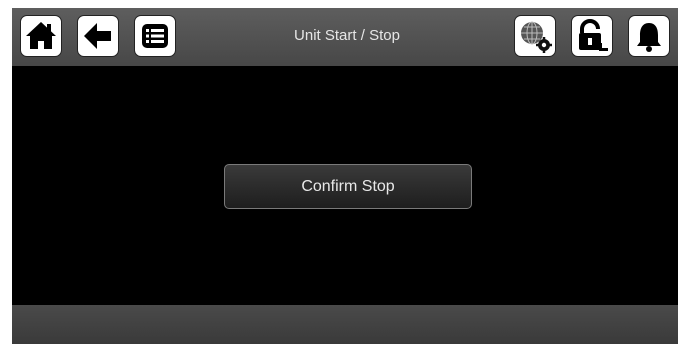 The height and width of the screenshot is (348, 686). I want to click on arrow-left-icon, so click(97, 36).